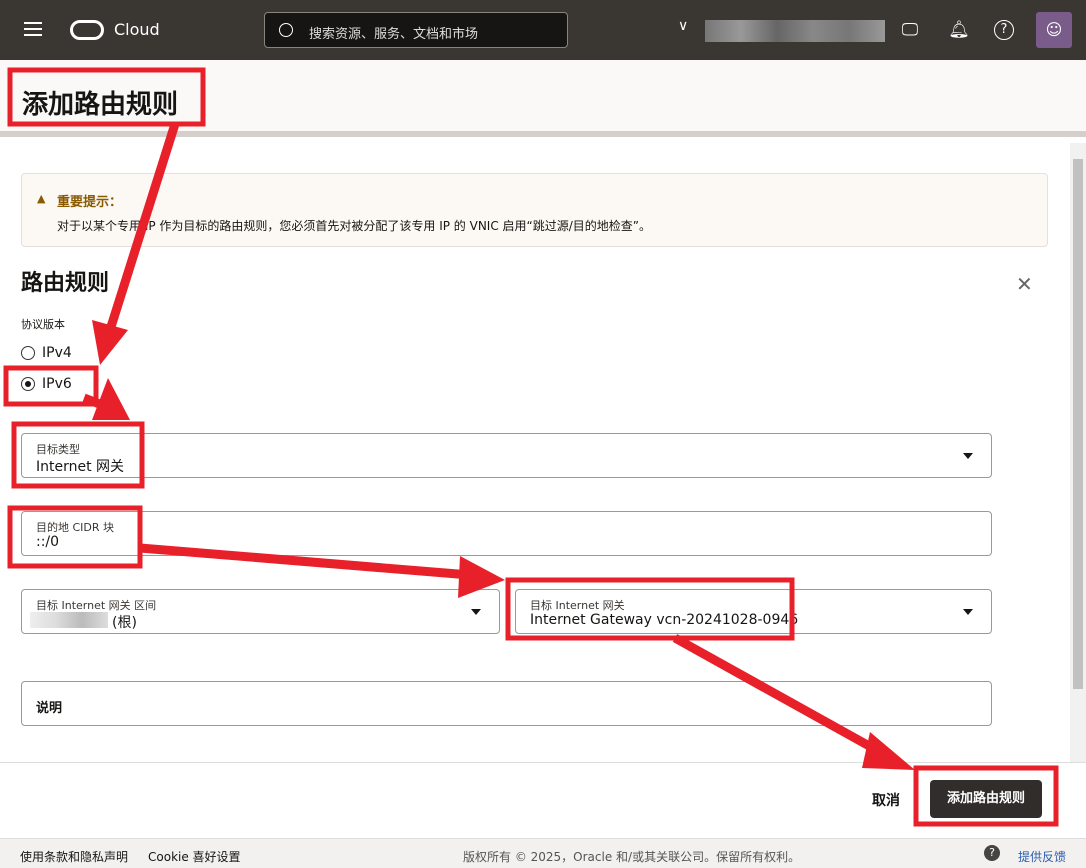 This screenshot has height=868, width=1086. Describe the element at coordinates (543, 98) in the screenshot. I see `page-title-bar: 添加路由规则` at that location.